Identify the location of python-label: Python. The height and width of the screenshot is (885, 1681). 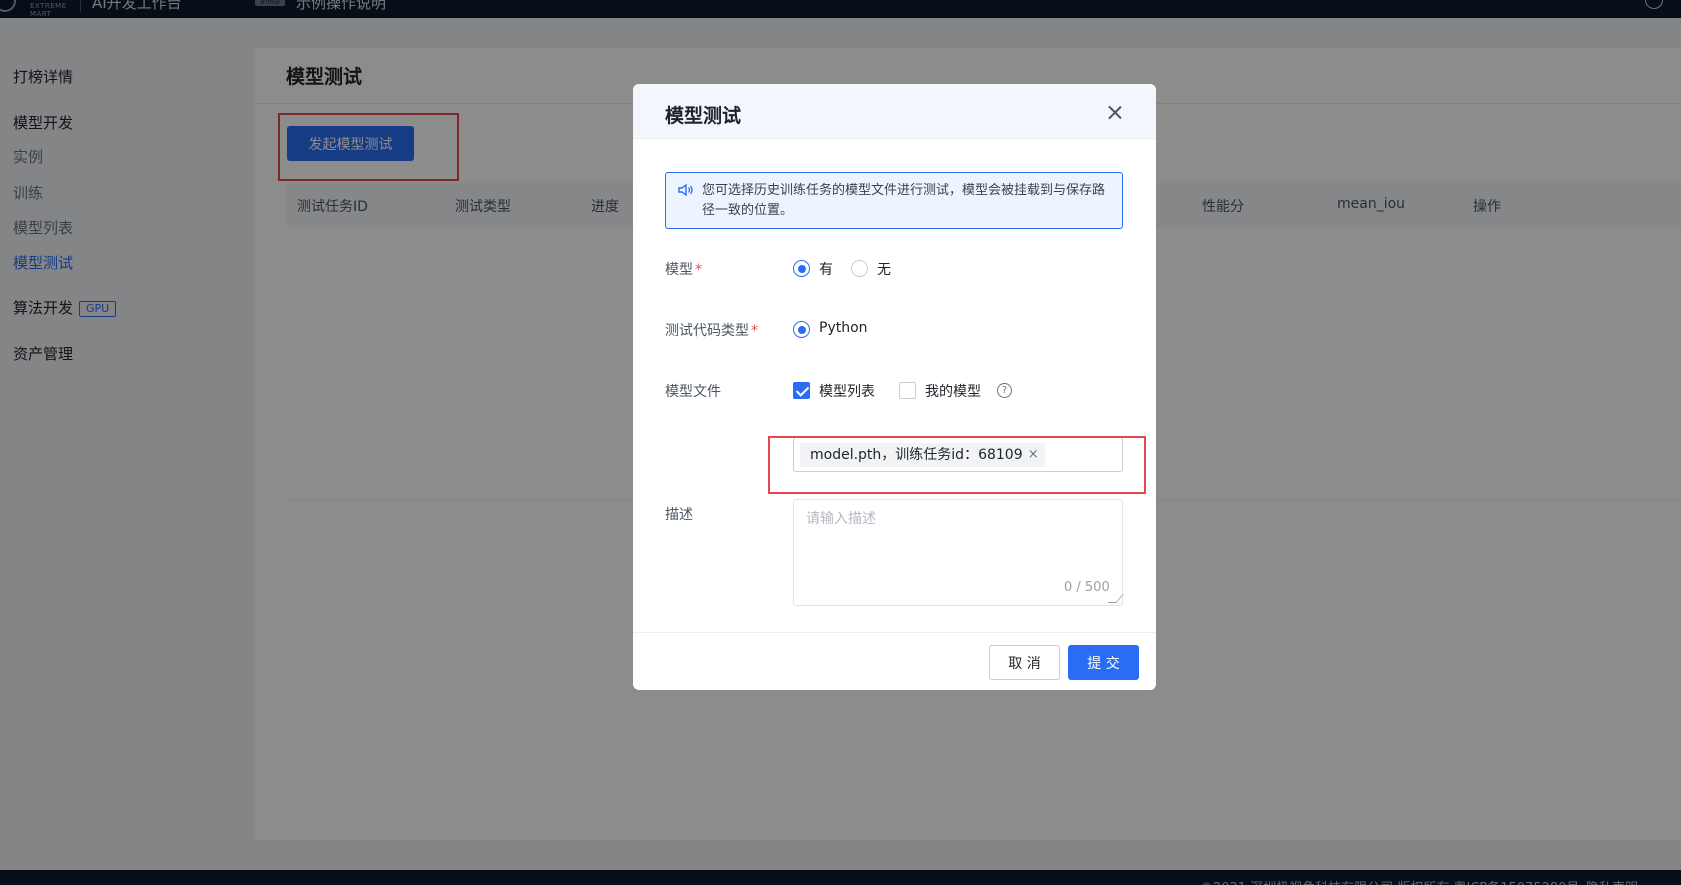
(843, 328).